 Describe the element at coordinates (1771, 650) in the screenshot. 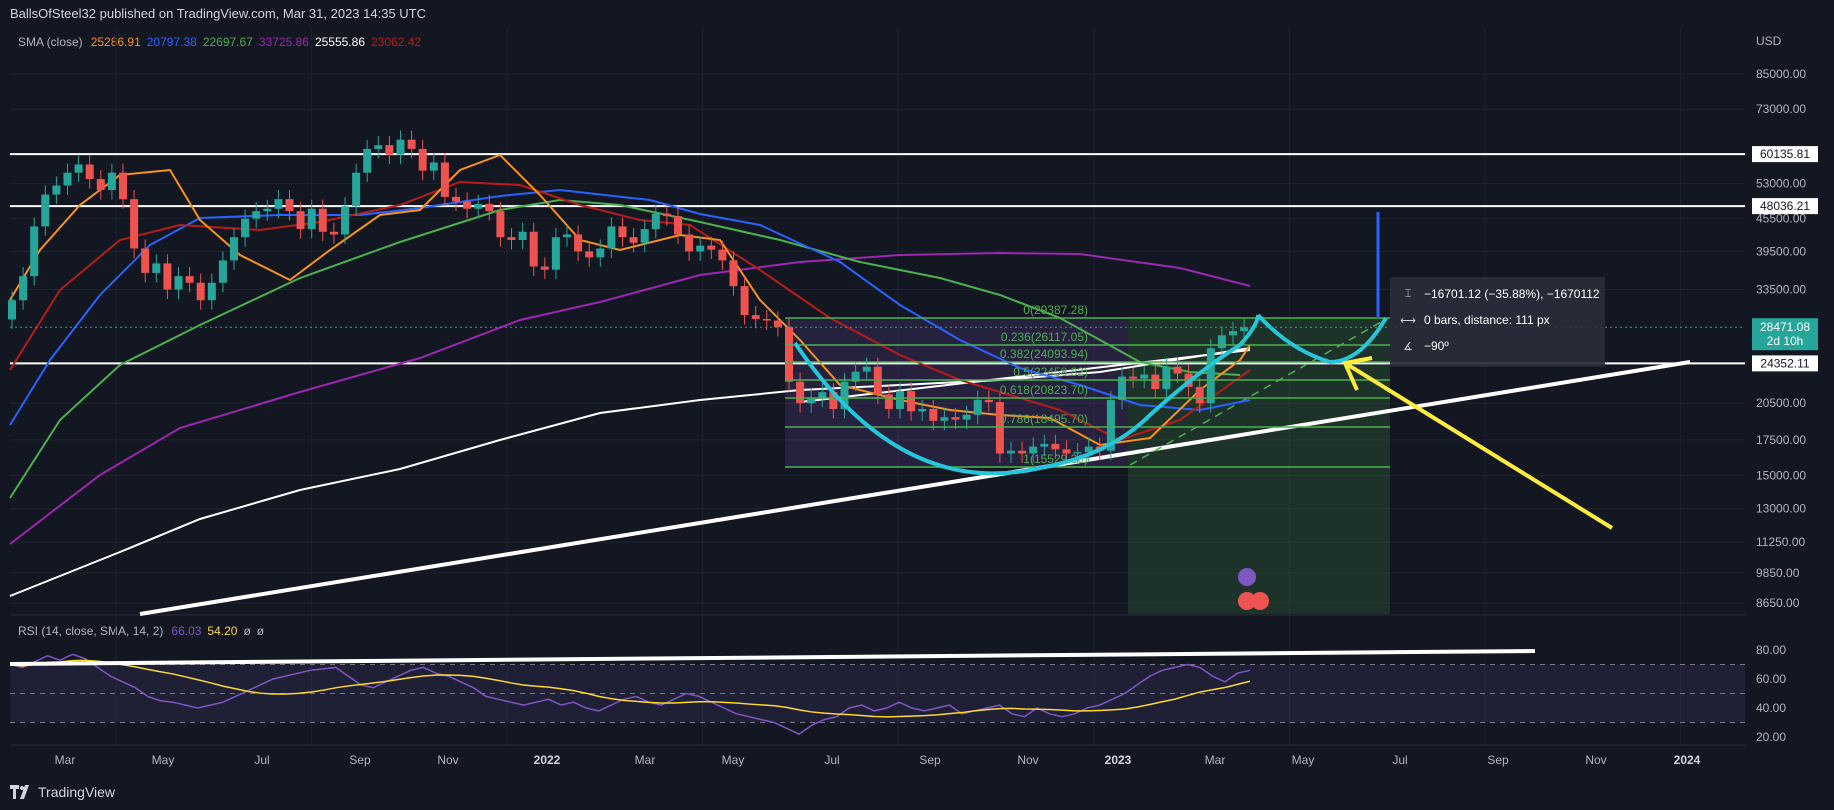

I see `rsi-tick-label: 80.00` at that location.